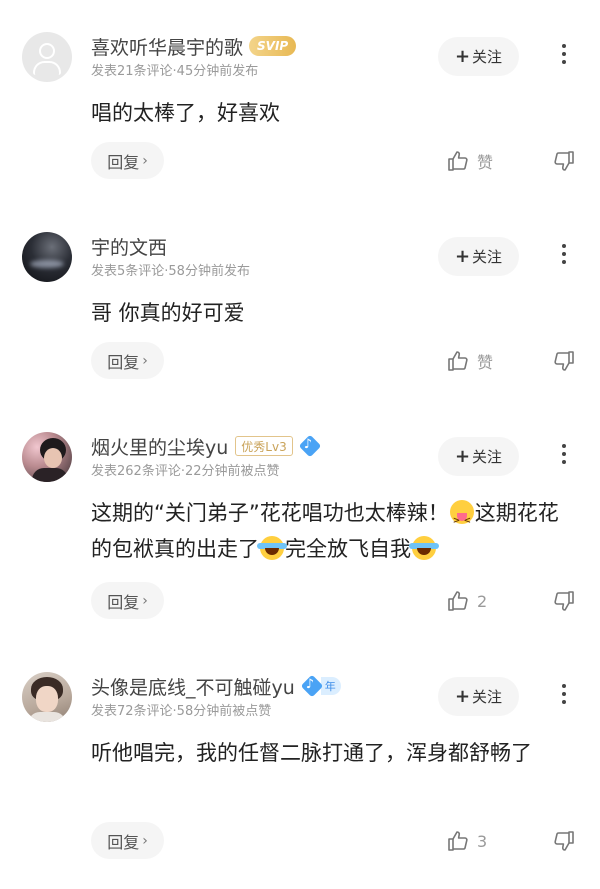  Describe the element at coordinates (461, 519) in the screenshot. I see `tongue-out-emoji-icon` at that location.